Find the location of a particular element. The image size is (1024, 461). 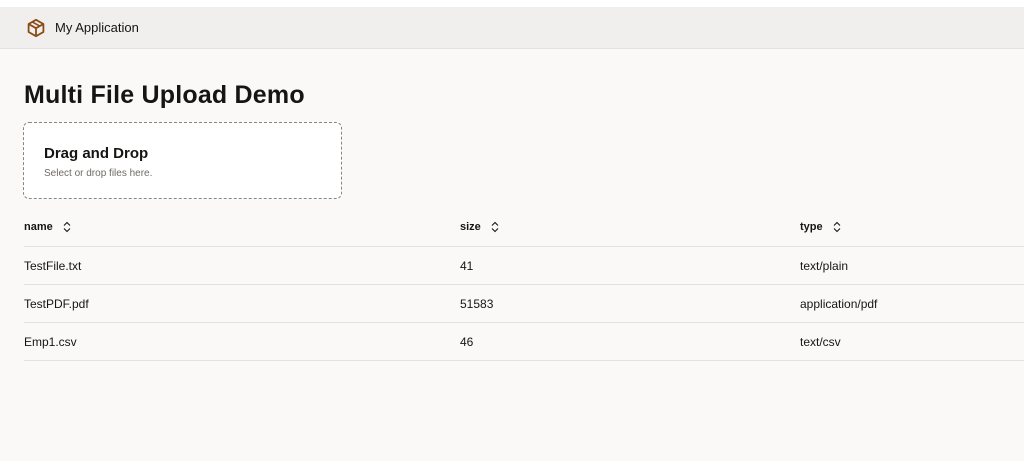

cell-type: text/plain is located at coordinates (912, 265).